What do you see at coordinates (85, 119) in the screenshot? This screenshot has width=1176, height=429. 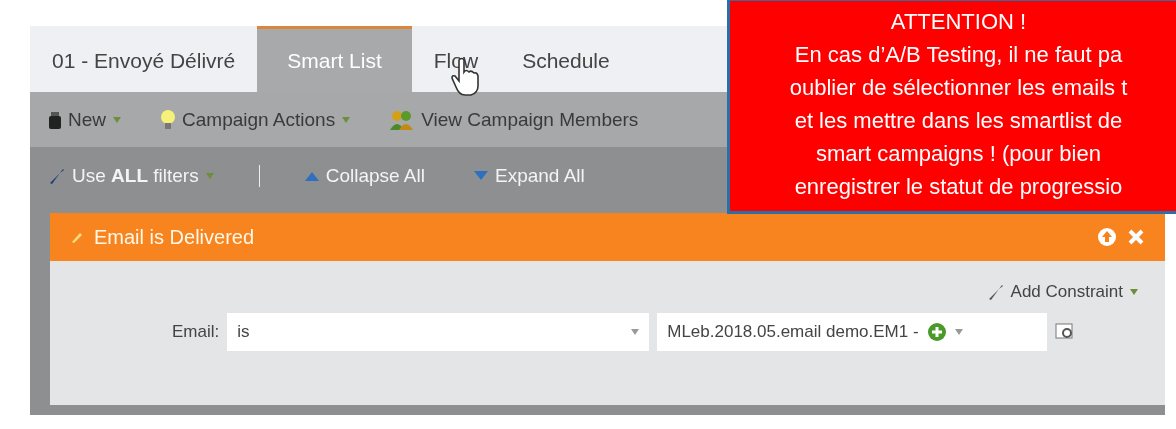 I see `toolbar-button: New` at bounding box center [85, 119].